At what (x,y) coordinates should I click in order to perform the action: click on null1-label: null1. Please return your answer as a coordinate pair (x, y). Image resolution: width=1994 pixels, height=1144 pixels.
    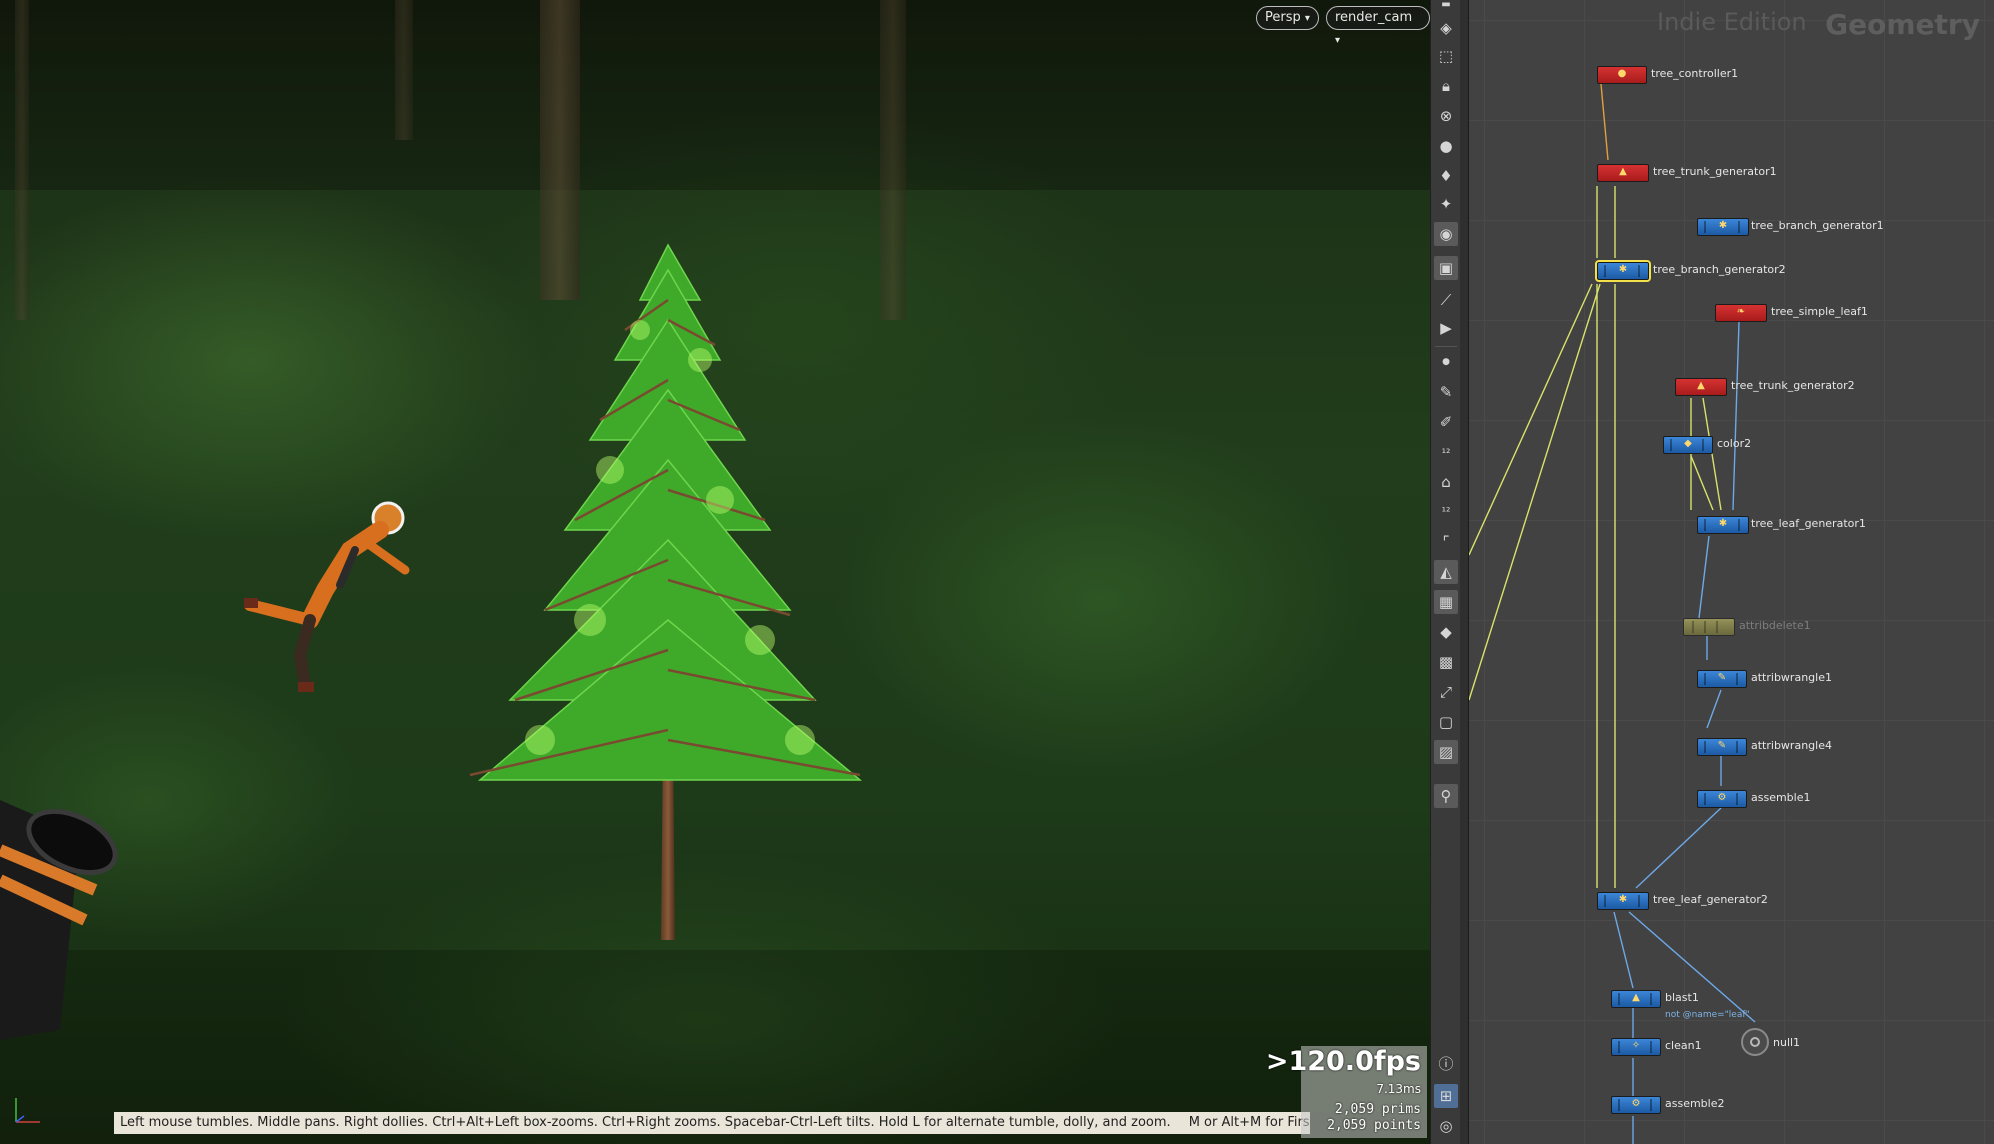
    Looking at the image, I should click on (1787, 1042).